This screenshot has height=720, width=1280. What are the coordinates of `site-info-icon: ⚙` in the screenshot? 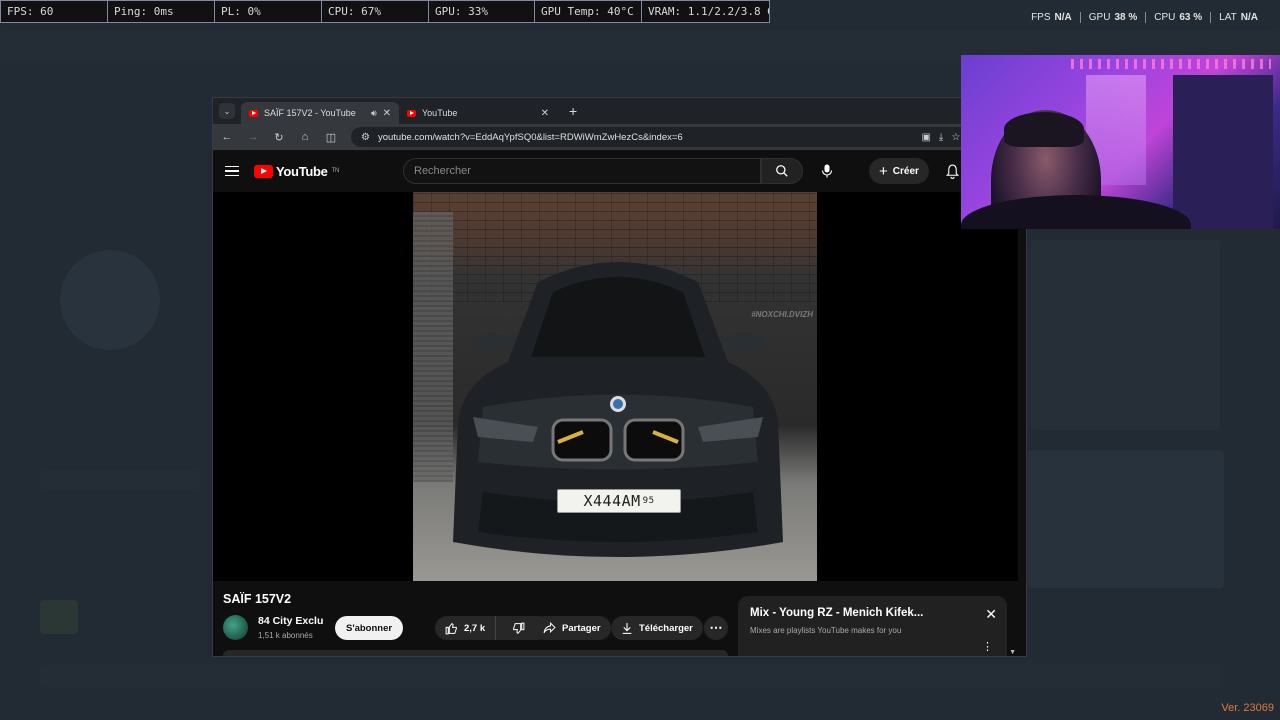 It's located at (365, 137).